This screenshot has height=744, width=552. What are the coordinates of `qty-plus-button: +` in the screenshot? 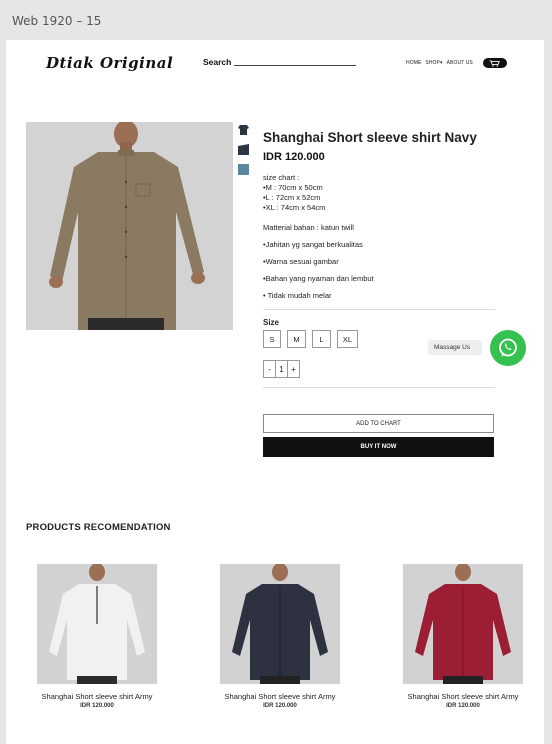 It's located at (293, 369).